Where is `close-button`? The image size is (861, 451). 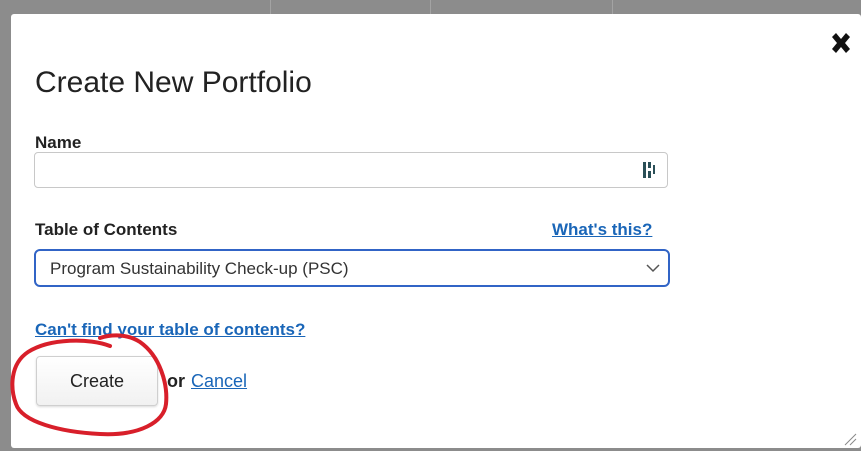 close-button is located at coordinates (841, 44).